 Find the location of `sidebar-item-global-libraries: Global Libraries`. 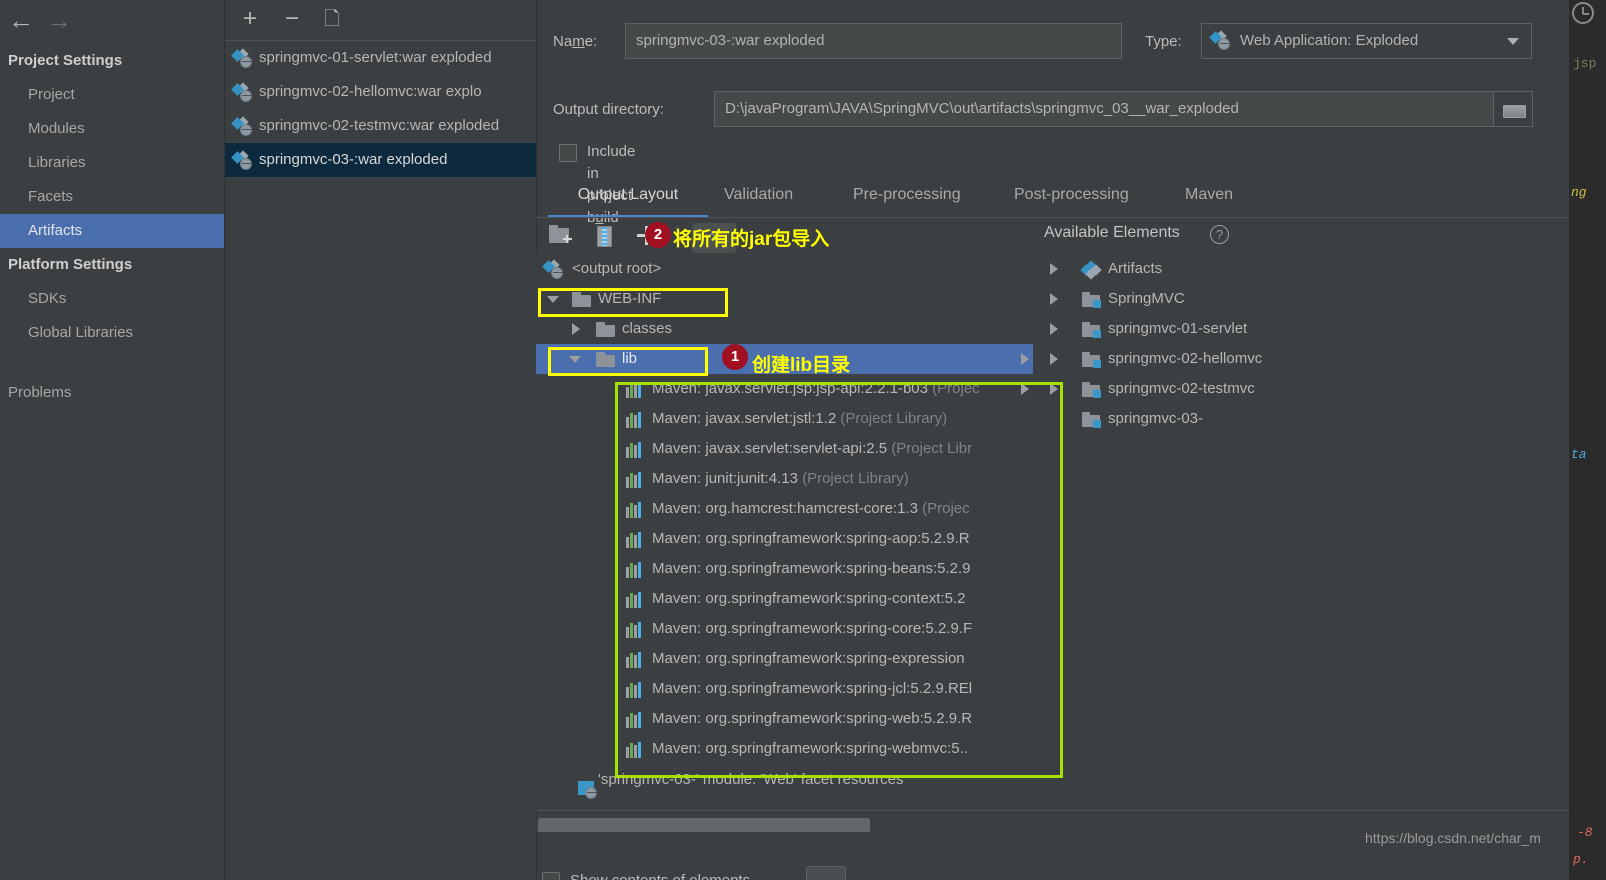

sidebar-item-global-libraries: Global Libraries is located at coordinates (112, 333).